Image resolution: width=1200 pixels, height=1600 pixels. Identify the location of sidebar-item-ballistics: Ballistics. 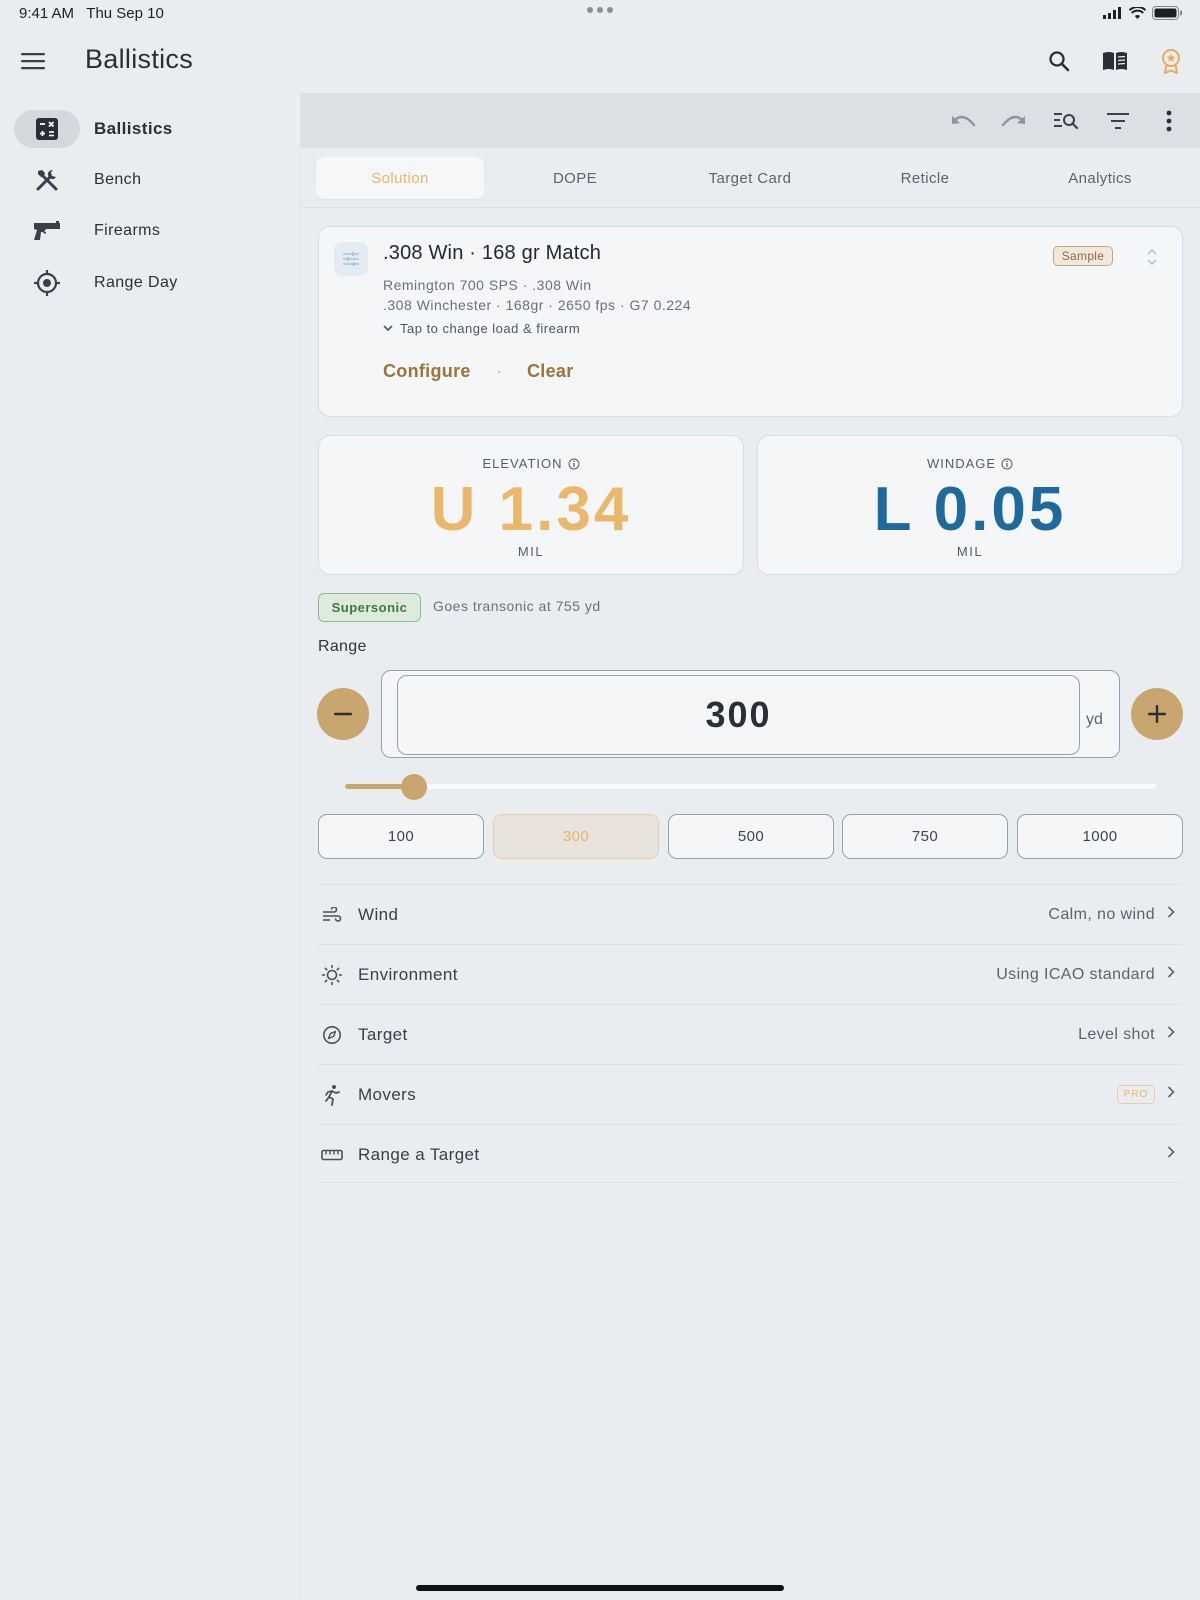
(149, 129).